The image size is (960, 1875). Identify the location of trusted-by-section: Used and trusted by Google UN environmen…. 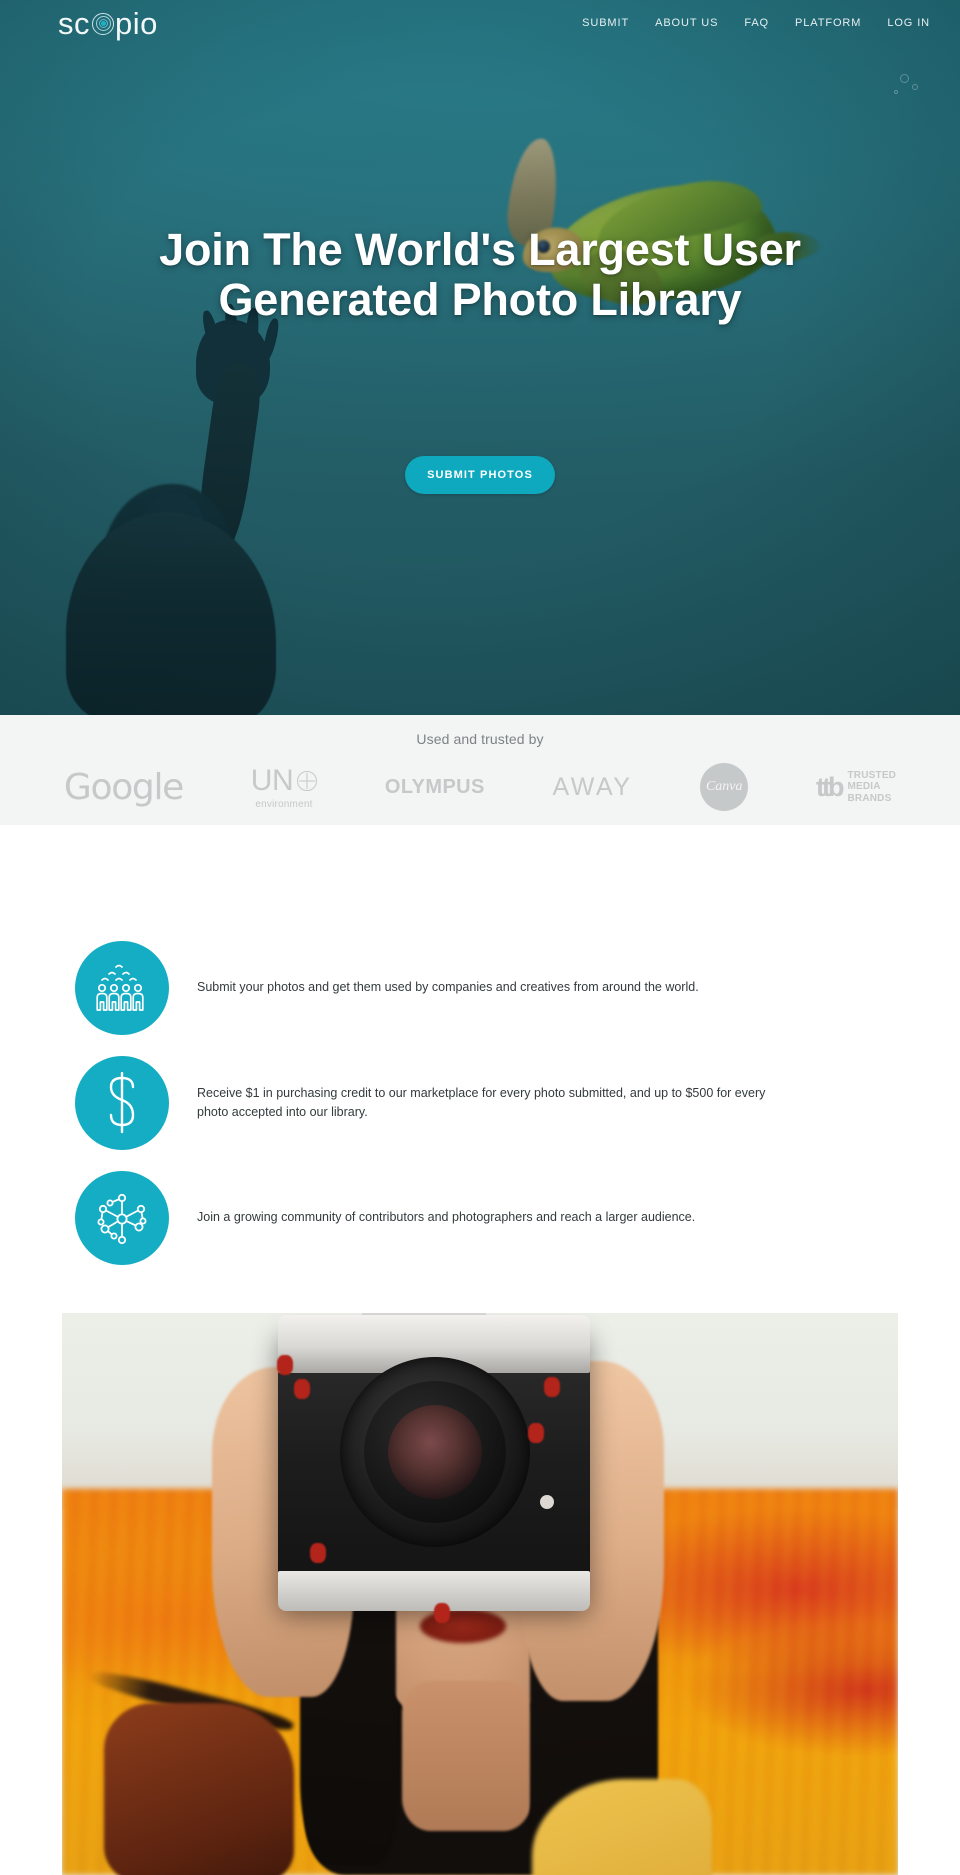
(480, 770).